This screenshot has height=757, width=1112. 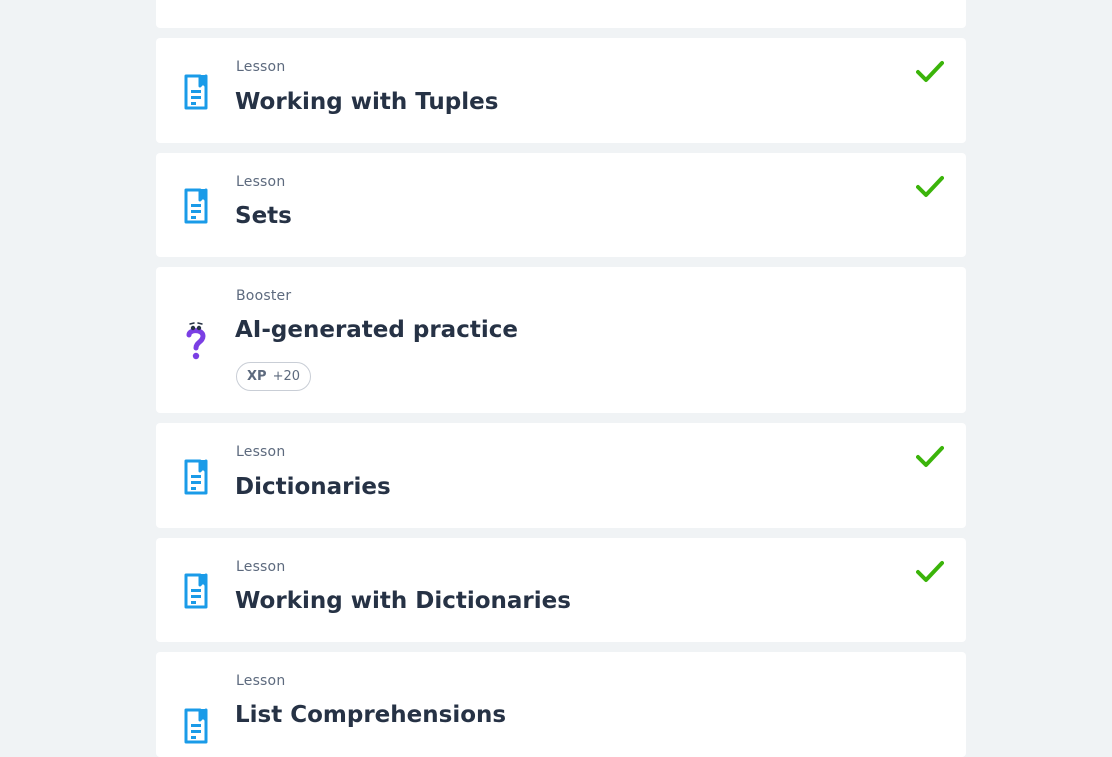 What do you see at coordinates (403, 601) in the screenshot?
I see `item-title: Working with Dictionaries` at bounding box center [403, 601].